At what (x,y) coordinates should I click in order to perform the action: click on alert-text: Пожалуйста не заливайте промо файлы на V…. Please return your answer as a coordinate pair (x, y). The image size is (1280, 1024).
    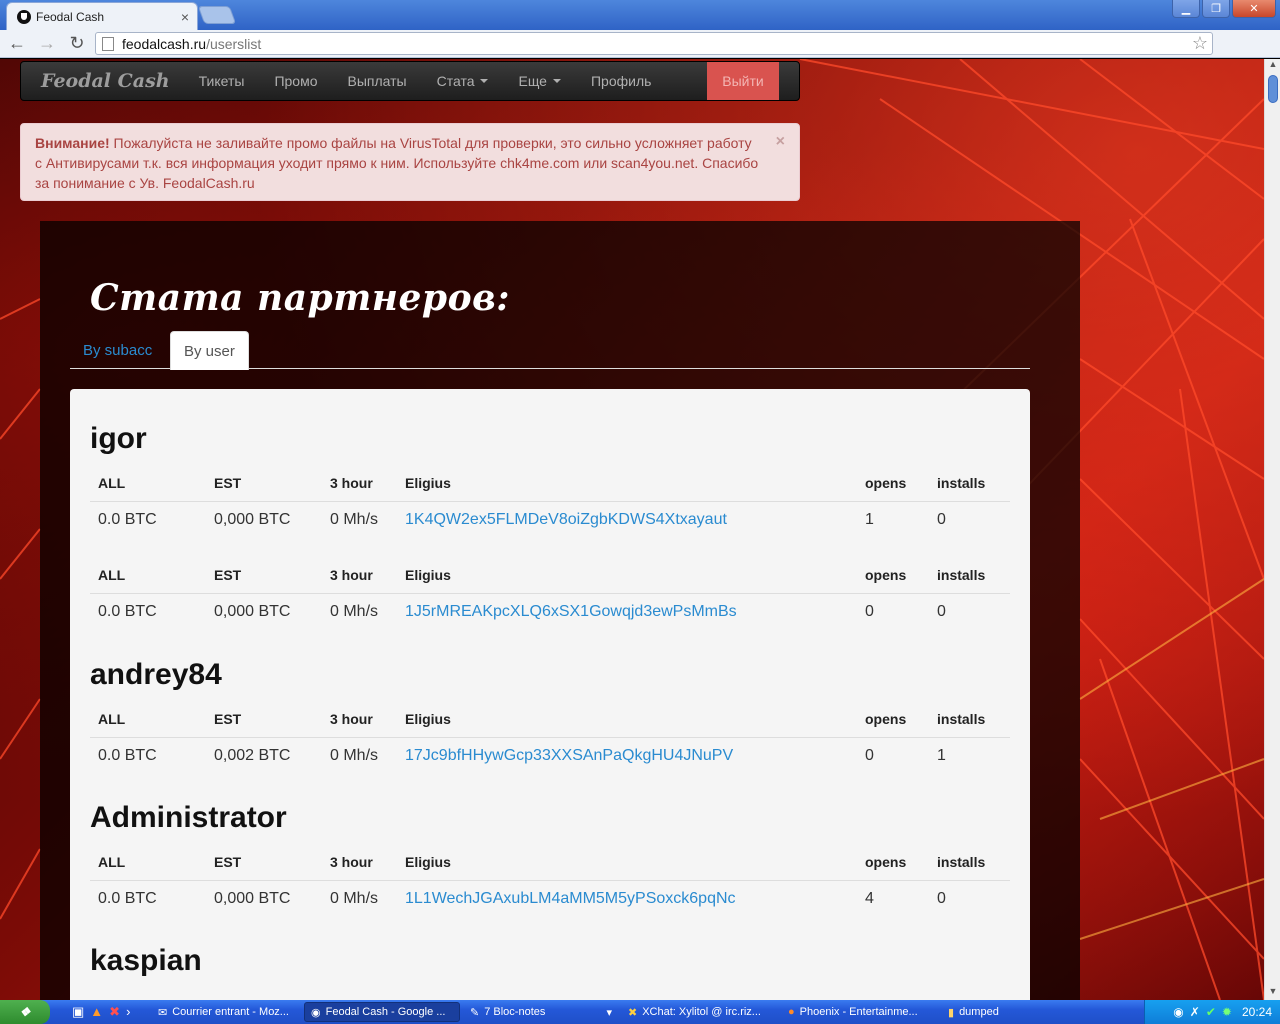
    Looking at the image, I should click on (397, 163).